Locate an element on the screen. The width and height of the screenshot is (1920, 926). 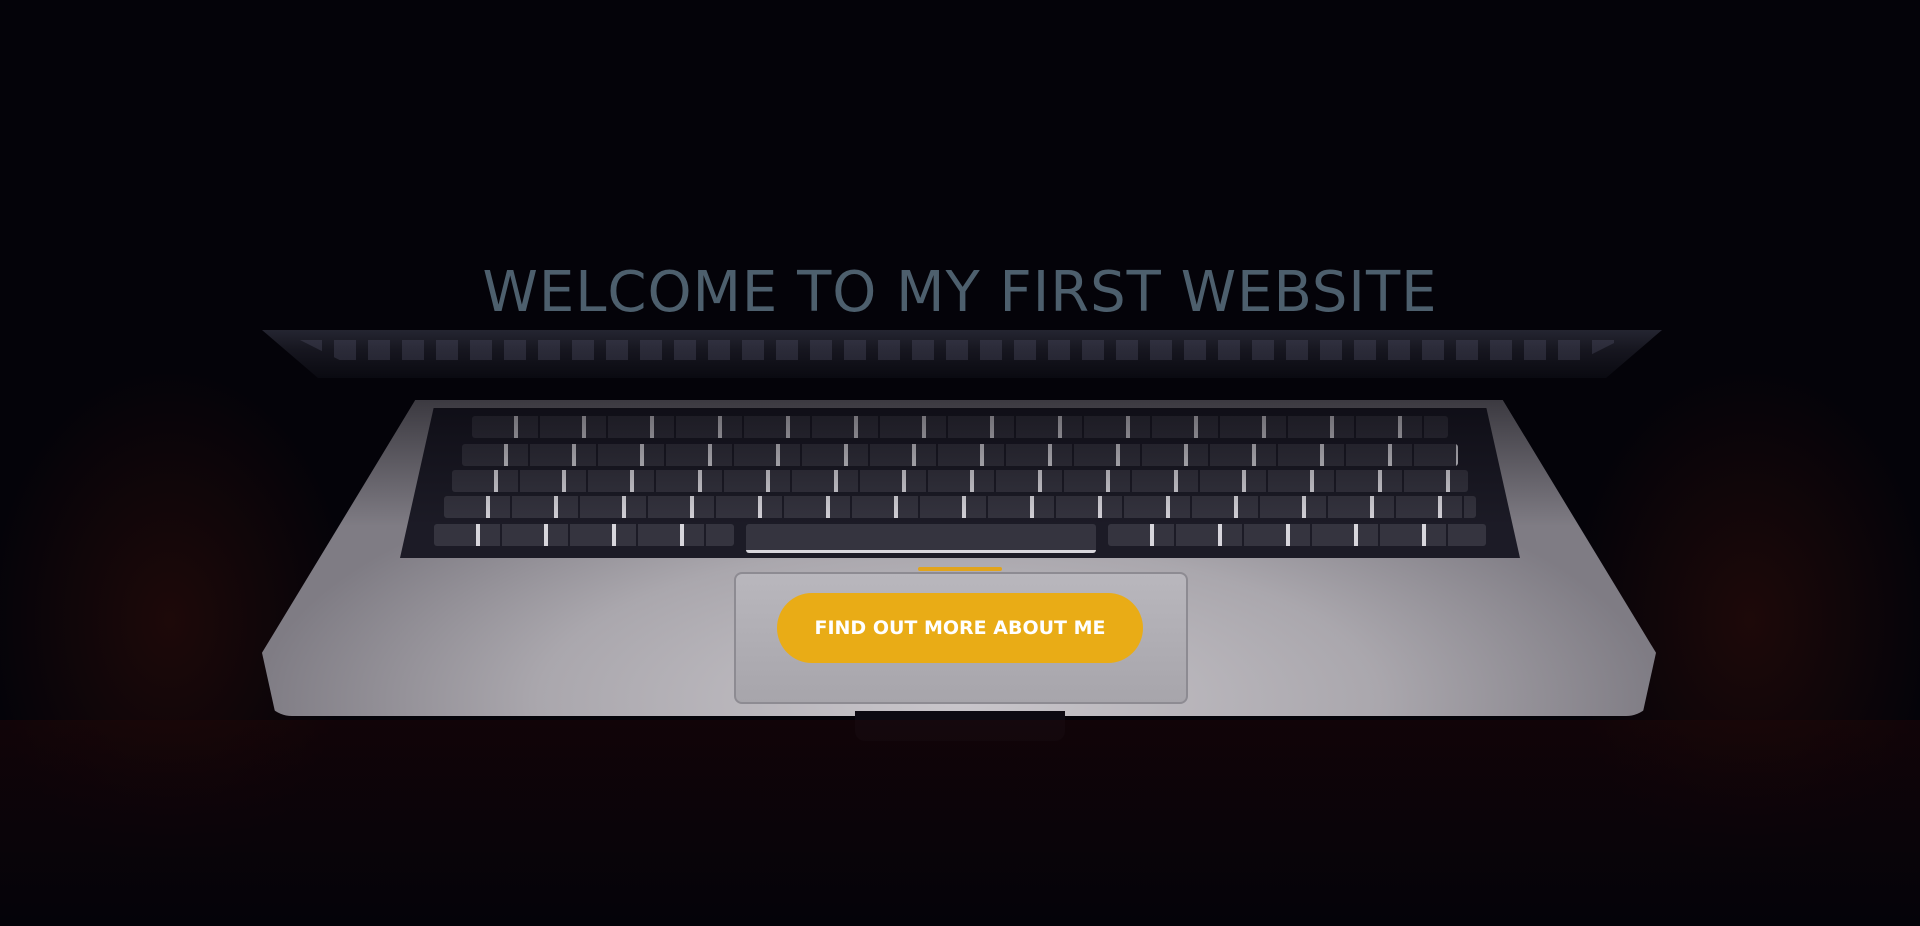
page-title: WELCOME TO MY FIRST WEBSITE is located at coordinates (960, 292).